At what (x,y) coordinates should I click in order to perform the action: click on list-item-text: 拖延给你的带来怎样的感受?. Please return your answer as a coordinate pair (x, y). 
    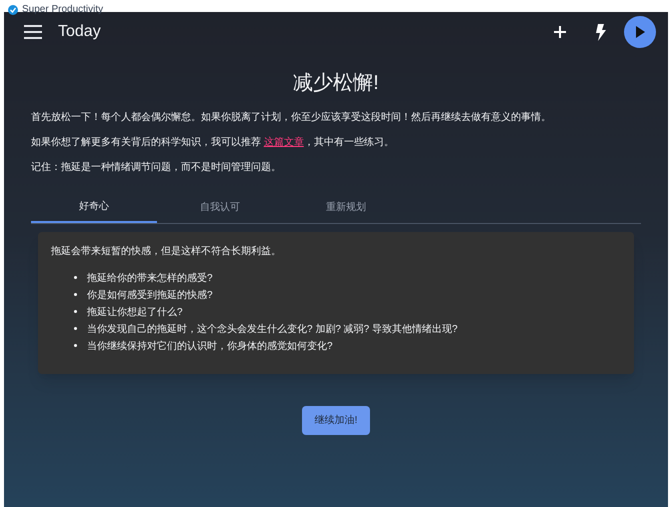
    Looking at the image, I should click on (150, 279).